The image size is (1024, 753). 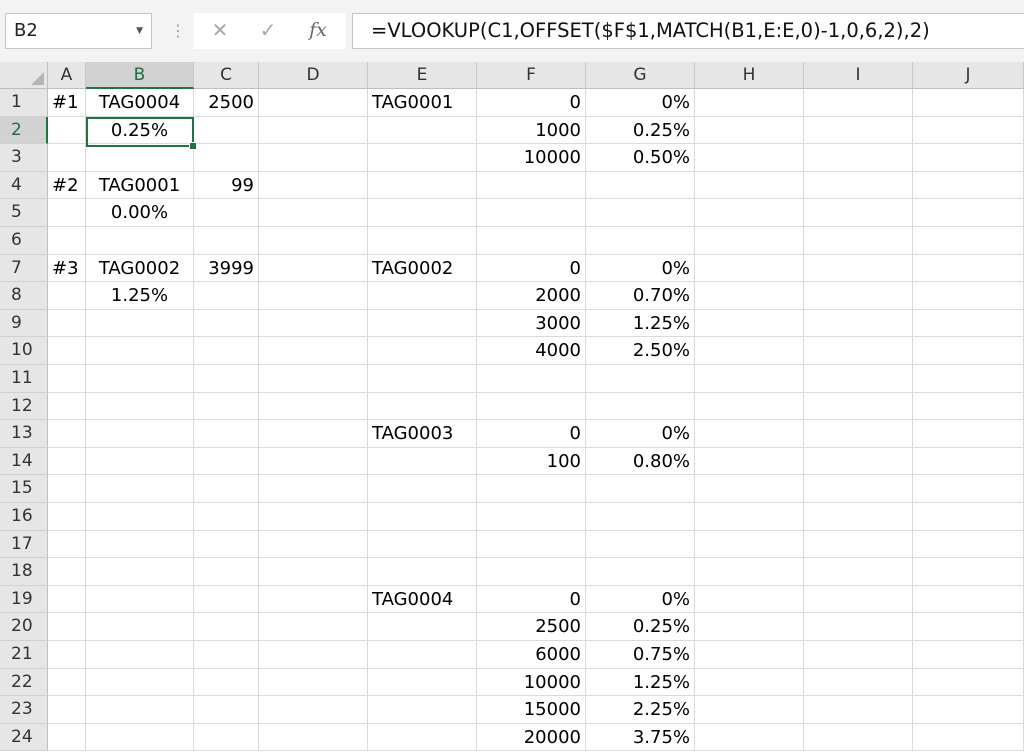 What do you see at coordinates (313, 185) in the screenshot?
I see `cell-d4` at bounding box center [313, 185].